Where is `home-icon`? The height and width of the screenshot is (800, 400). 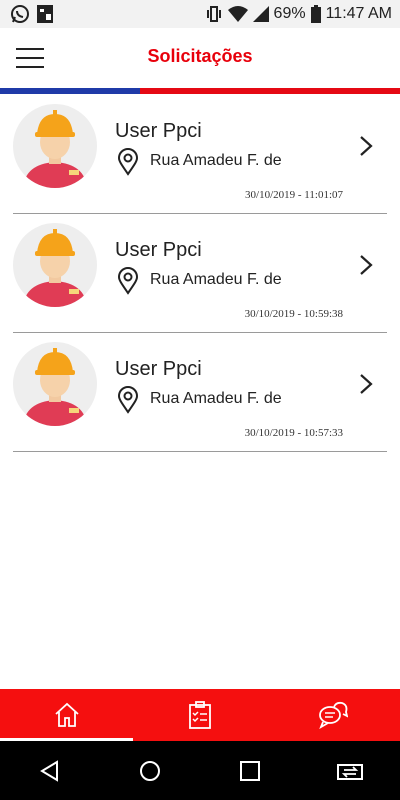
home-icon is located at coordinates (67, 714).